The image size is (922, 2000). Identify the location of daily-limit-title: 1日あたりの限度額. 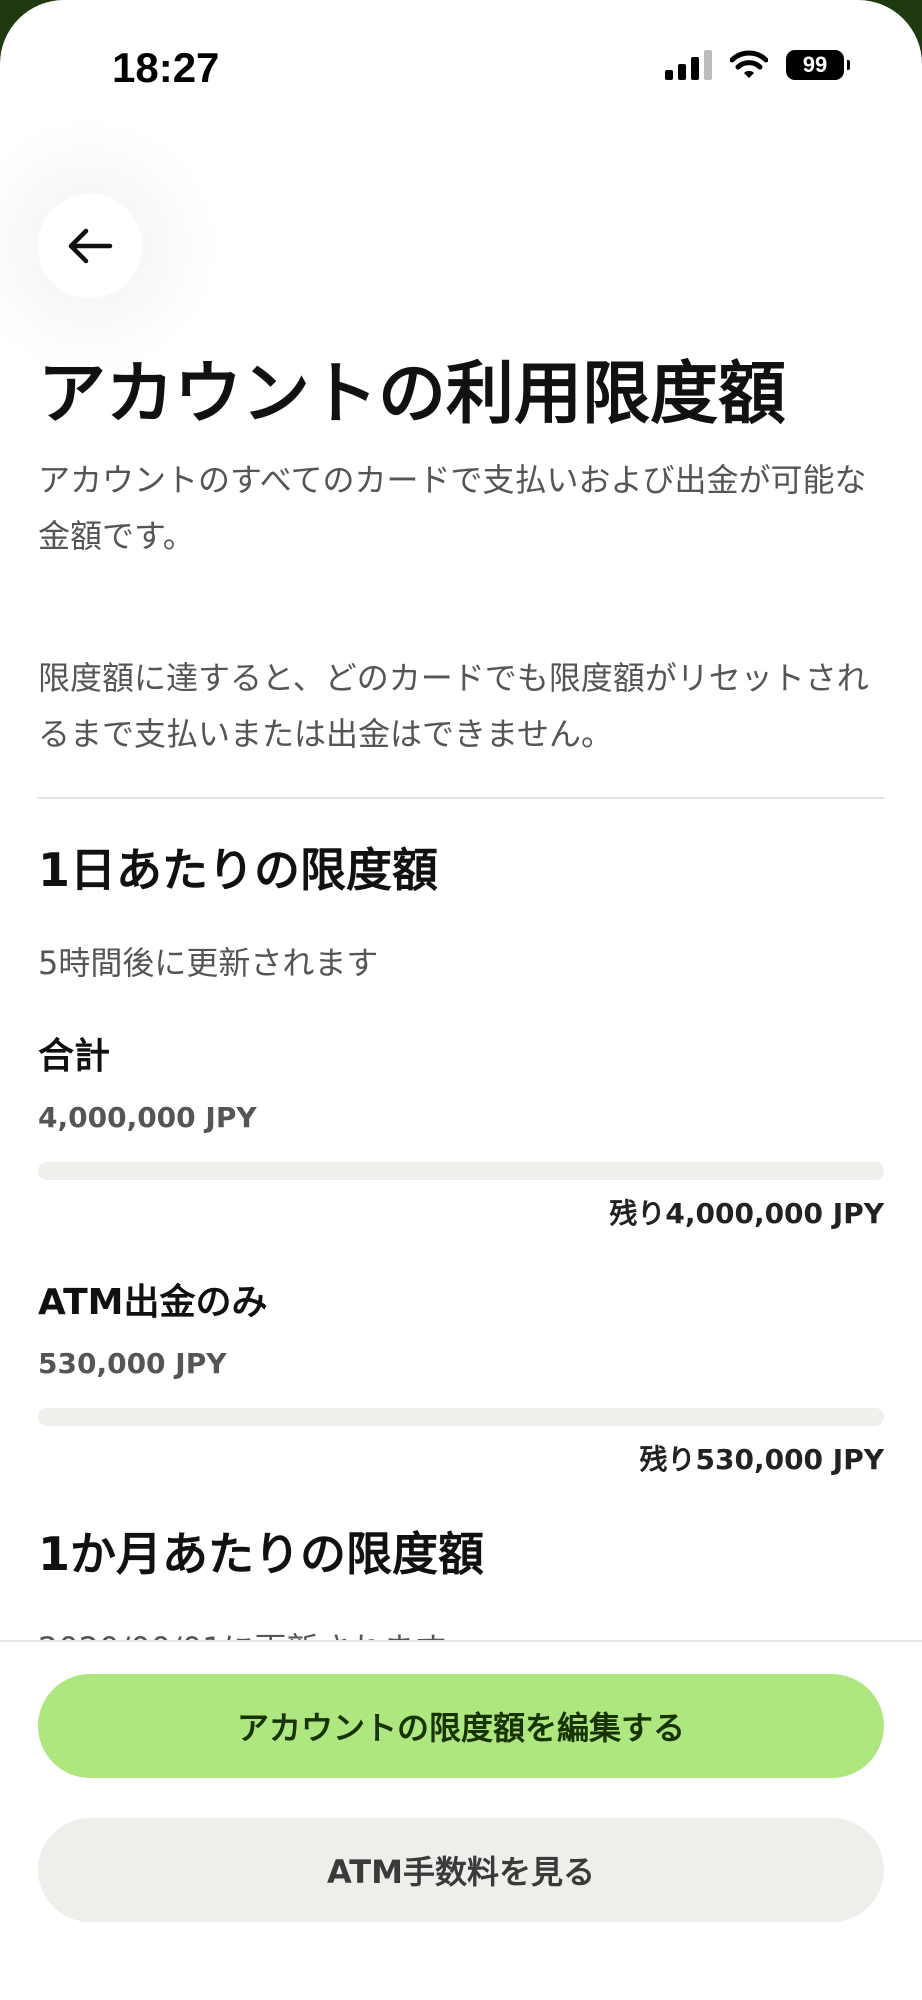
(238, 870).